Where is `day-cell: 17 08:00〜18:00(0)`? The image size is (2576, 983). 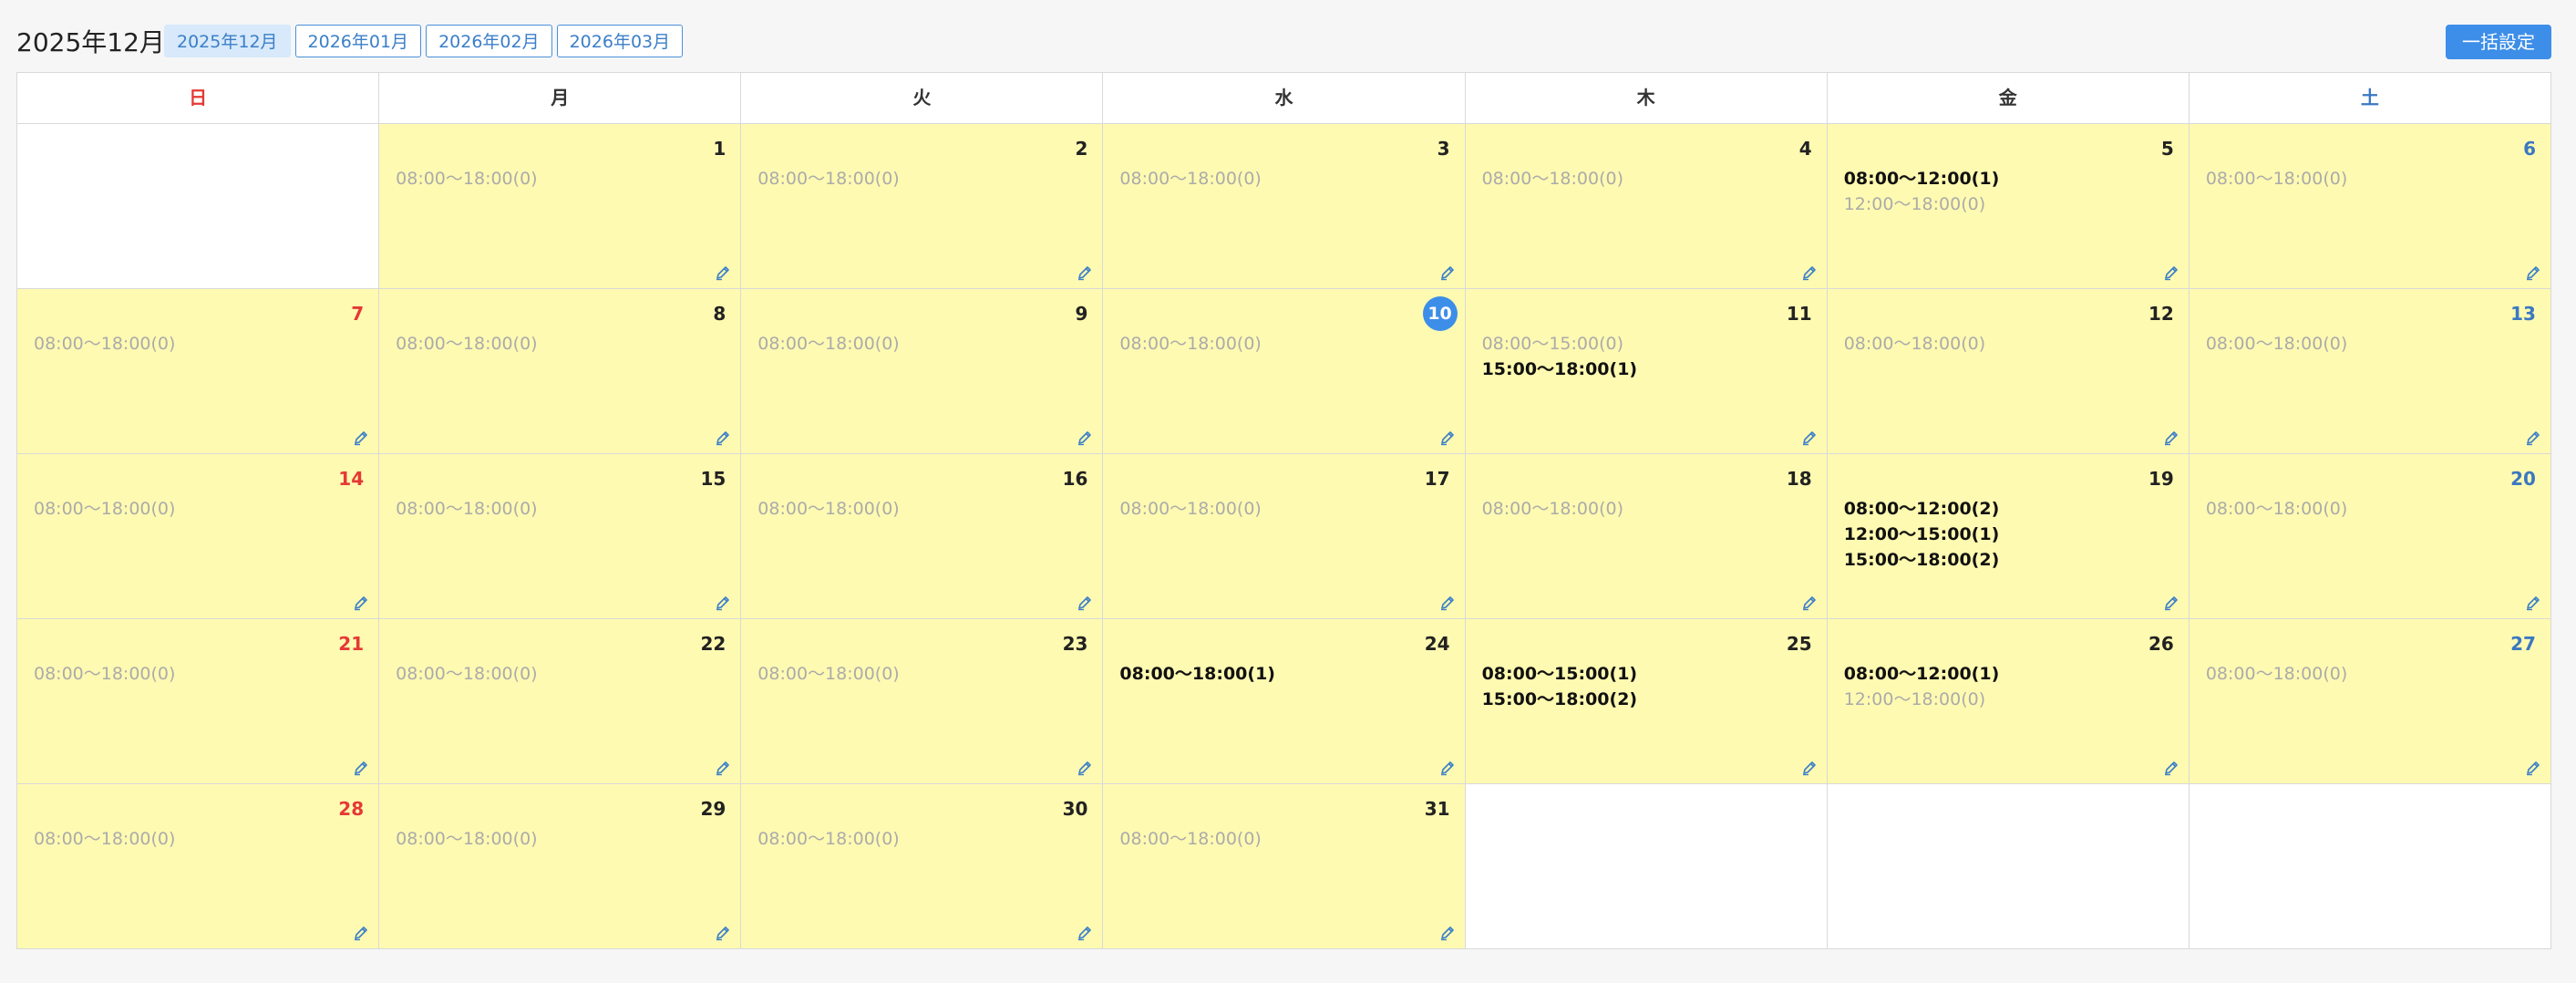 day-cell: 17 08:00〜18:00(0) is located at coordinates (1284, 536).